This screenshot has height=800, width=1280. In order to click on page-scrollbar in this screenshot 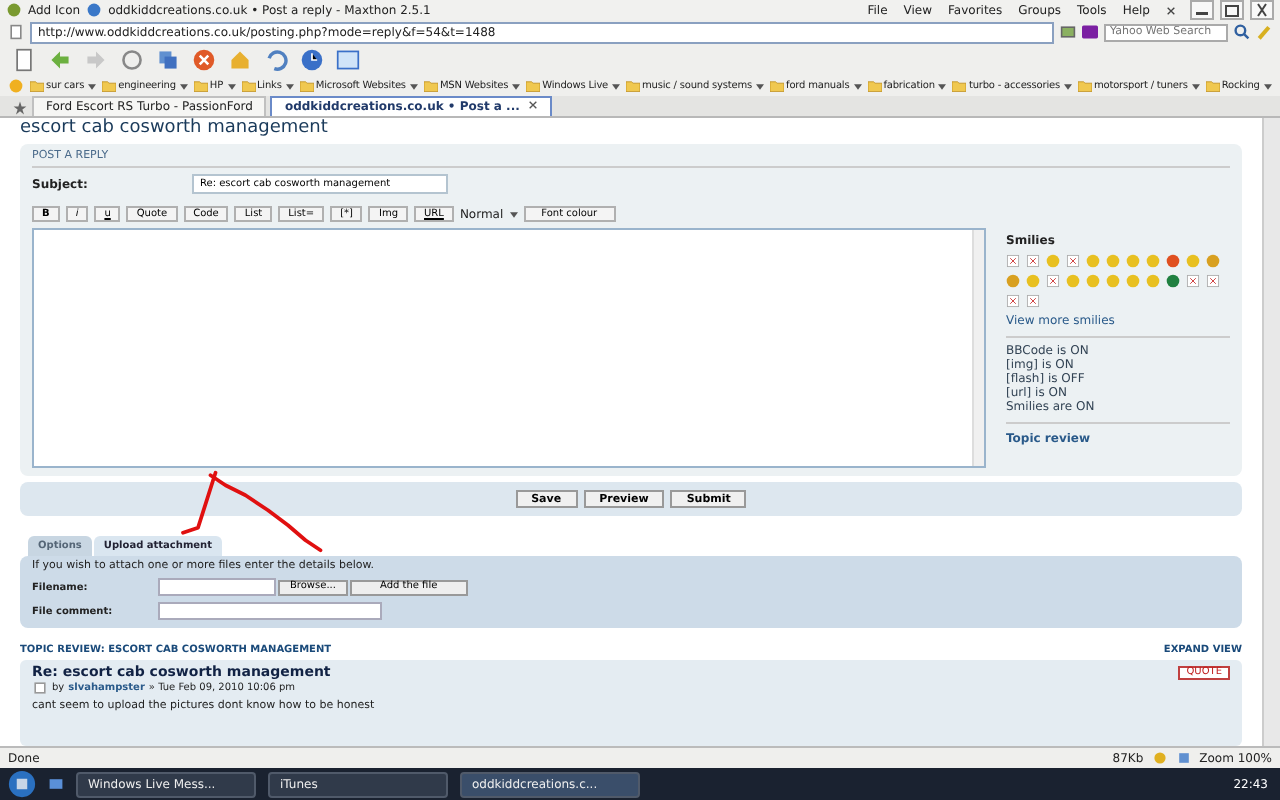, I will do `click(1271, 432)`.